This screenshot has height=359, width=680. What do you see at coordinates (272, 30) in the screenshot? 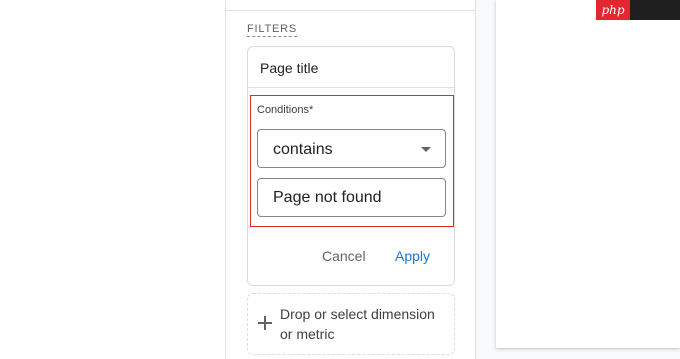
I see `filters-heading: FILTERS` at bounding box center [272, 30].